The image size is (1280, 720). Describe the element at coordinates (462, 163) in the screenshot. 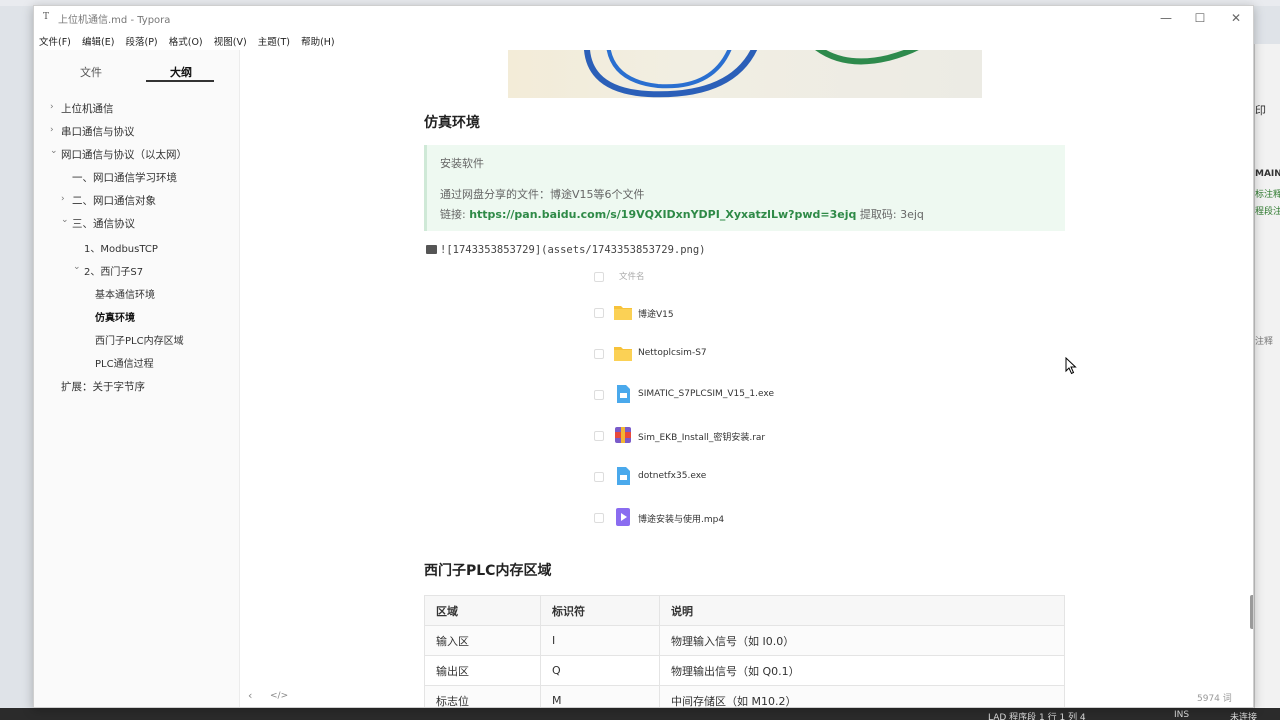

I see `quote-title: 安装软件` at that location.